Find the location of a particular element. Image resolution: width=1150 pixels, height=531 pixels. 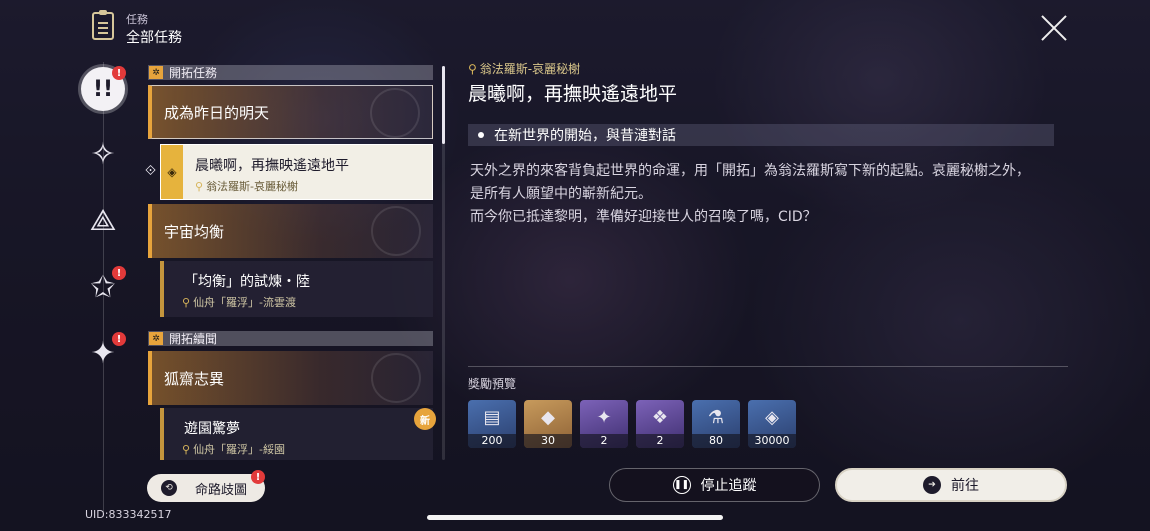

material-icon: ❖ is located at coordinates (660, 417).